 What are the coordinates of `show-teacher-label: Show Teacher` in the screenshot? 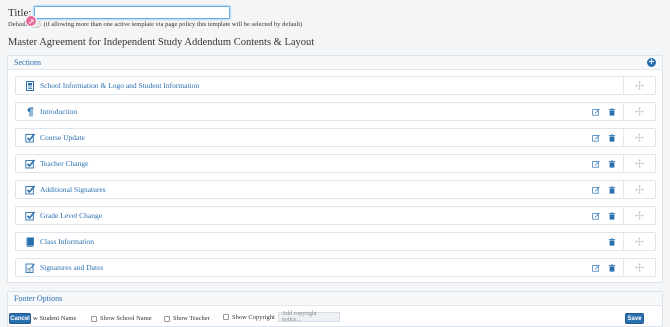 It's located at (191, 318).